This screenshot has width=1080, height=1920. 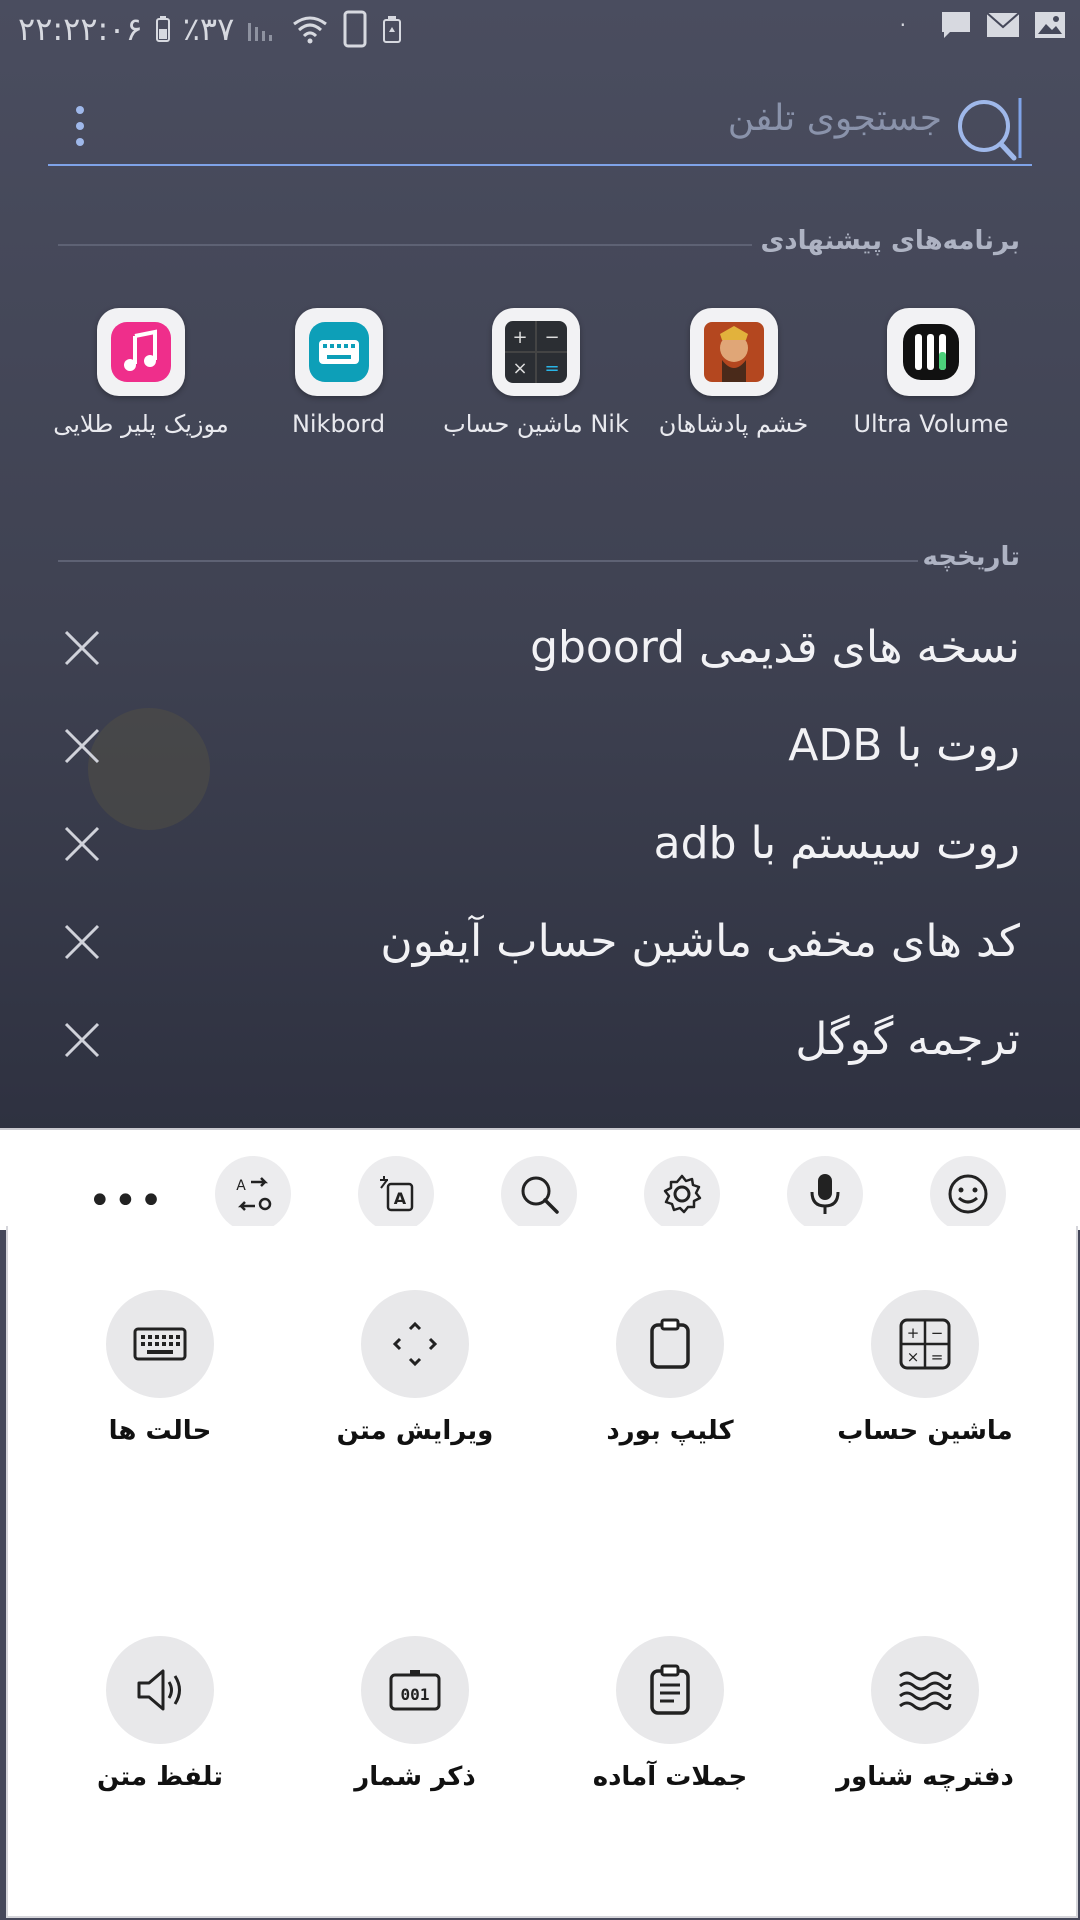 I want to click on status-bar: ۲۲:۲۲:۰۶ ٪۳۷ ·, so click(x=540, y=29).